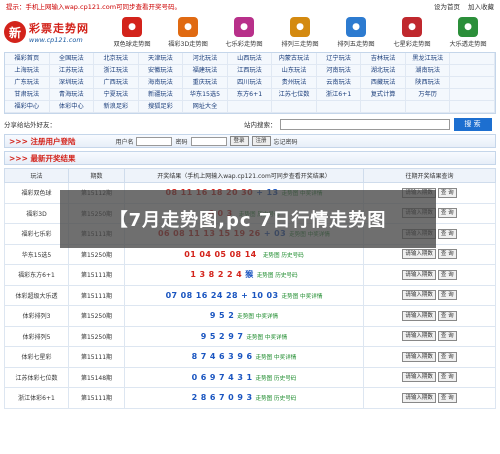  What do you see at coordinates (72, 59) in the screenshot?
I see `region-link: 全国玩法` at bounding box center [72, 59].